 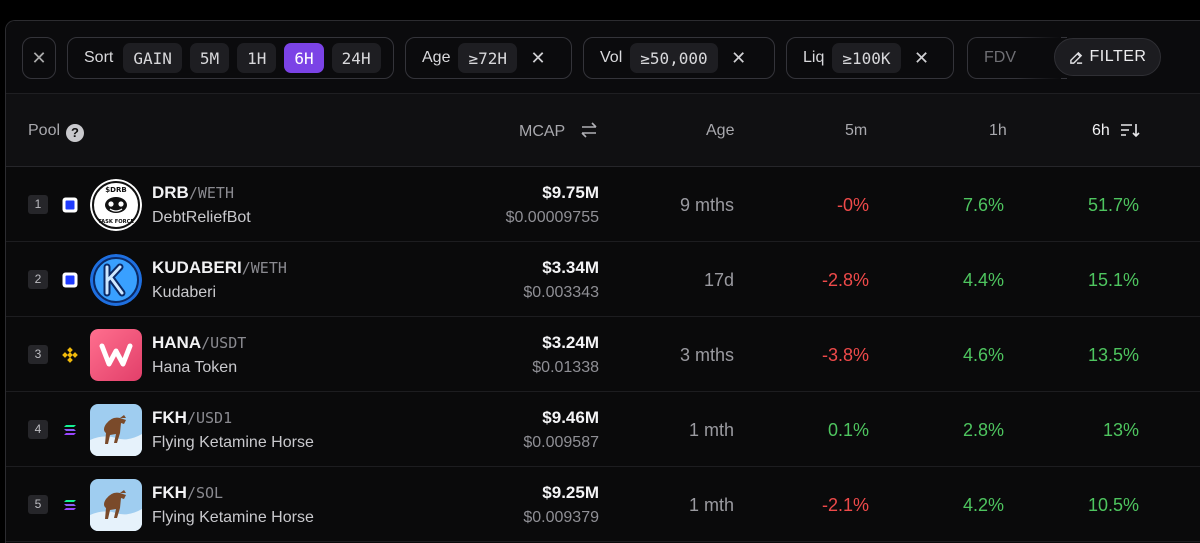 What do you see at coordinates (856, 131) in the screenshot?
I see `col-5m: 5m` at bounding box center [856, 131].